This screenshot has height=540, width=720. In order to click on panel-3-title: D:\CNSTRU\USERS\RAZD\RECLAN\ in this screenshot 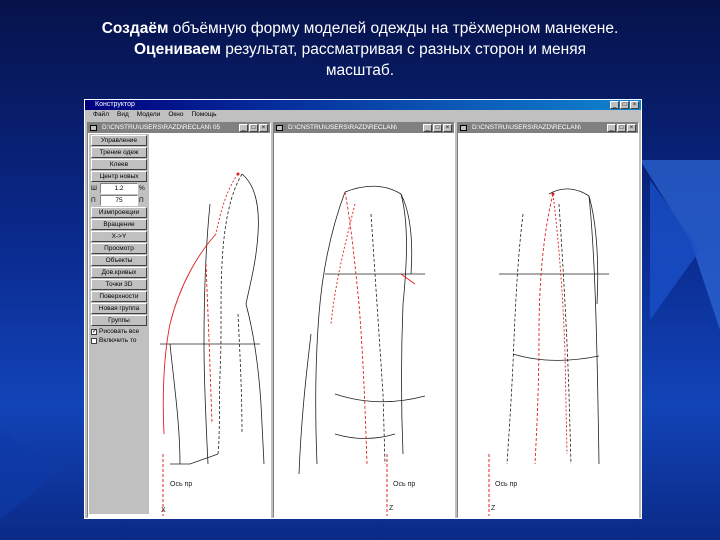, I will do `click(527, 127)`.